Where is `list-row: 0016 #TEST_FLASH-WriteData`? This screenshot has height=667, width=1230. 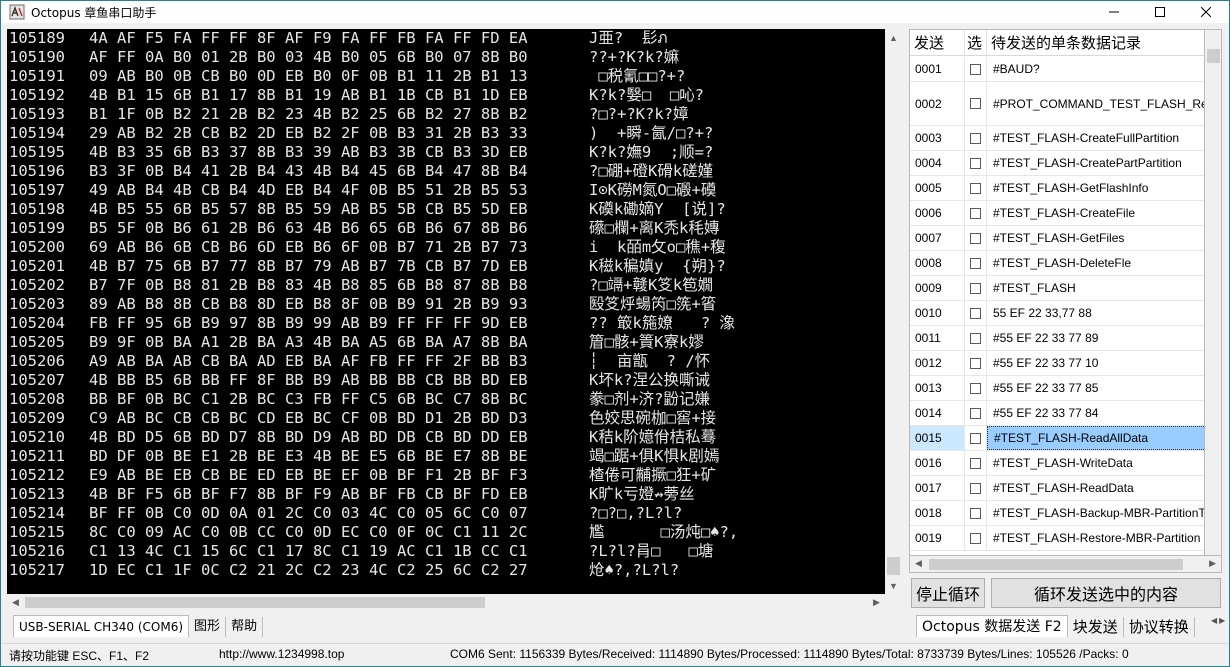 list-row: 0016 #TEST_FLASH-WriteData is located at coordinates (1057, 463).